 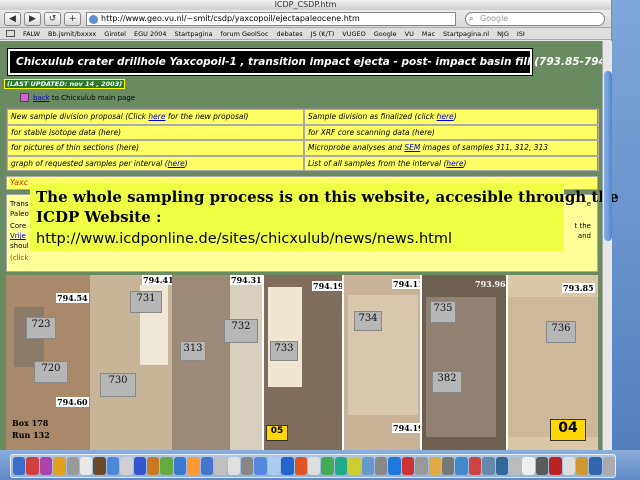 I want to click on bookmarks-book-icon, so click(x=10, y=33).